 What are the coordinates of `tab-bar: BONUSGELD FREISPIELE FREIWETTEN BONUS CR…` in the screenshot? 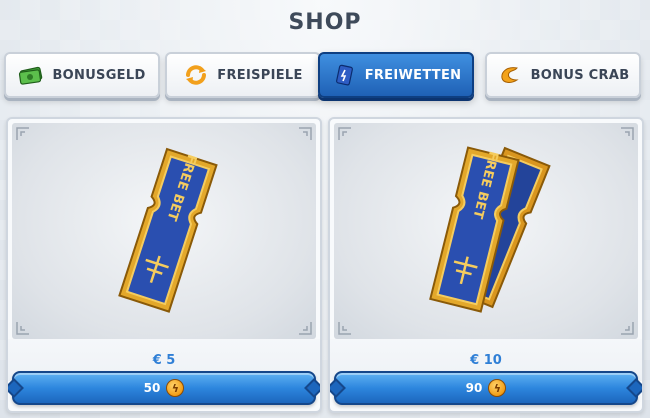 It's located at (325, 76).